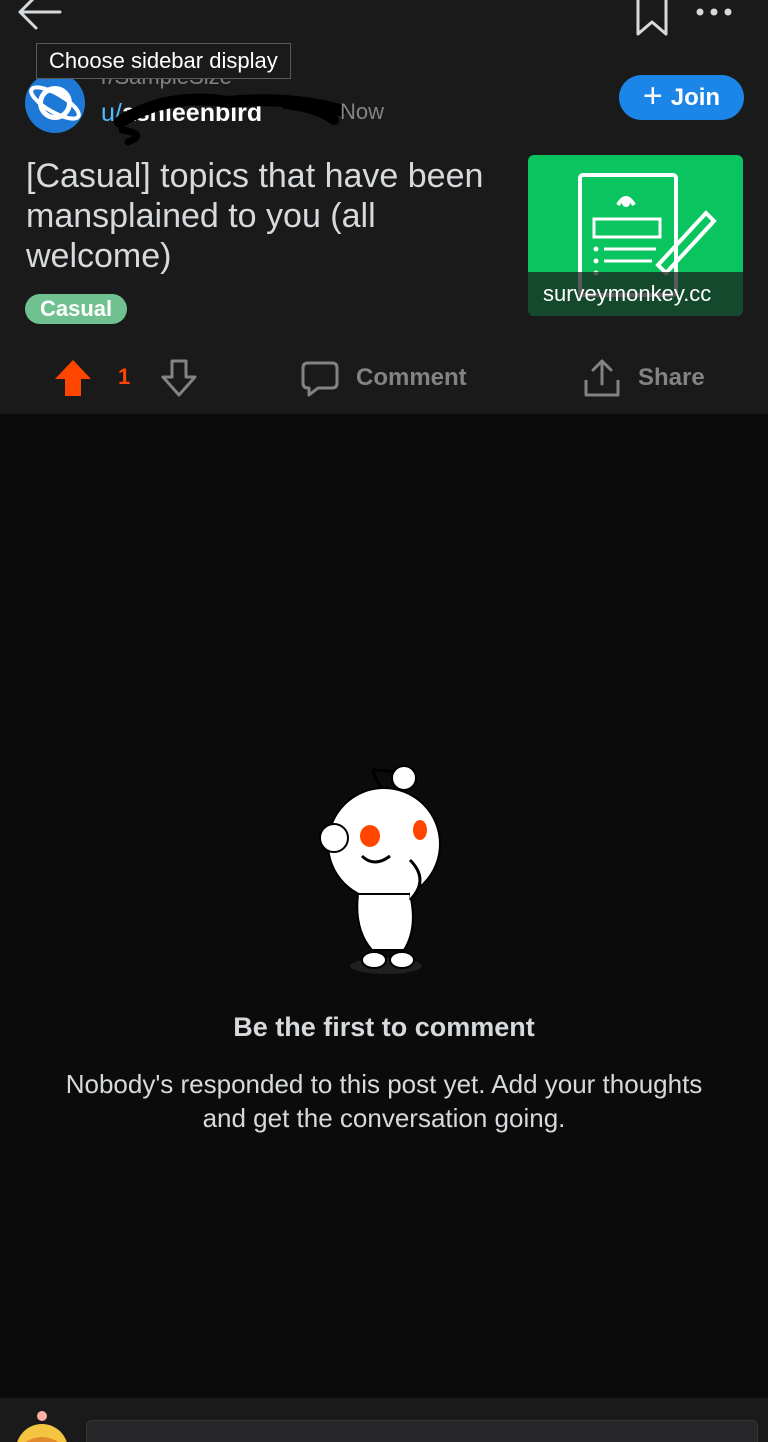  Describe the element at coordinates (422, 1431) in the screenshot. I see `add-comment-input` at that location.